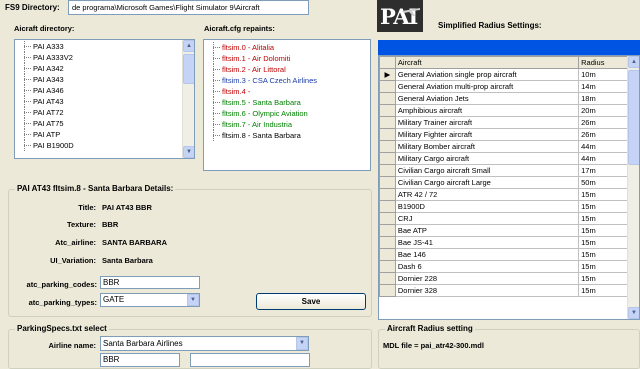  What do you see at coordinates (104, 90) in the screenshot?
I see `tree-item: PAI A346` at bounding box center [104, 90].